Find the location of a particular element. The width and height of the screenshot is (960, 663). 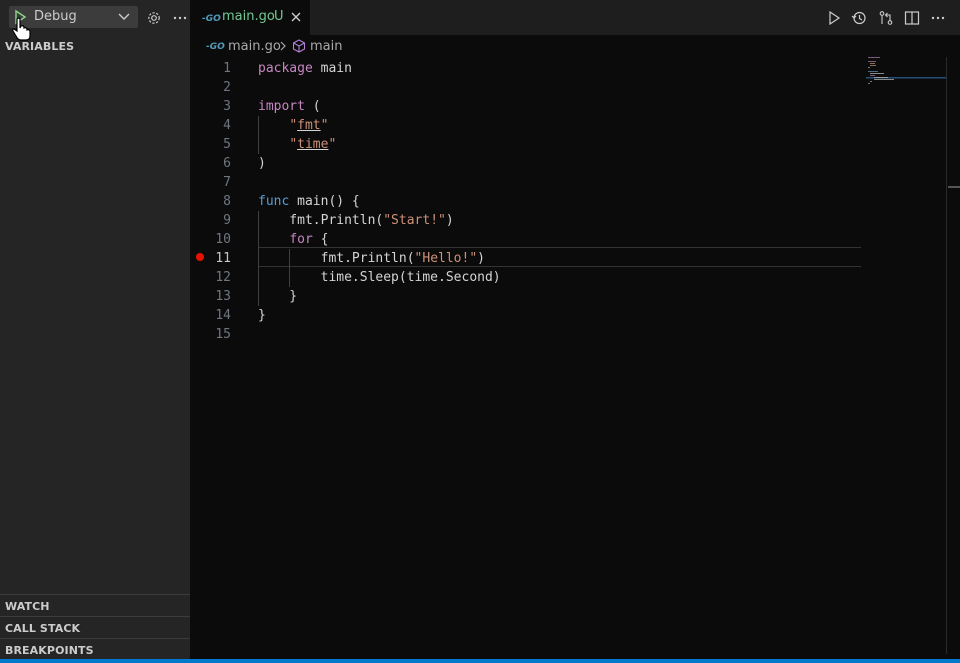

code-token: time.Sleep(time.Second) is located at coordinates (379, 277).